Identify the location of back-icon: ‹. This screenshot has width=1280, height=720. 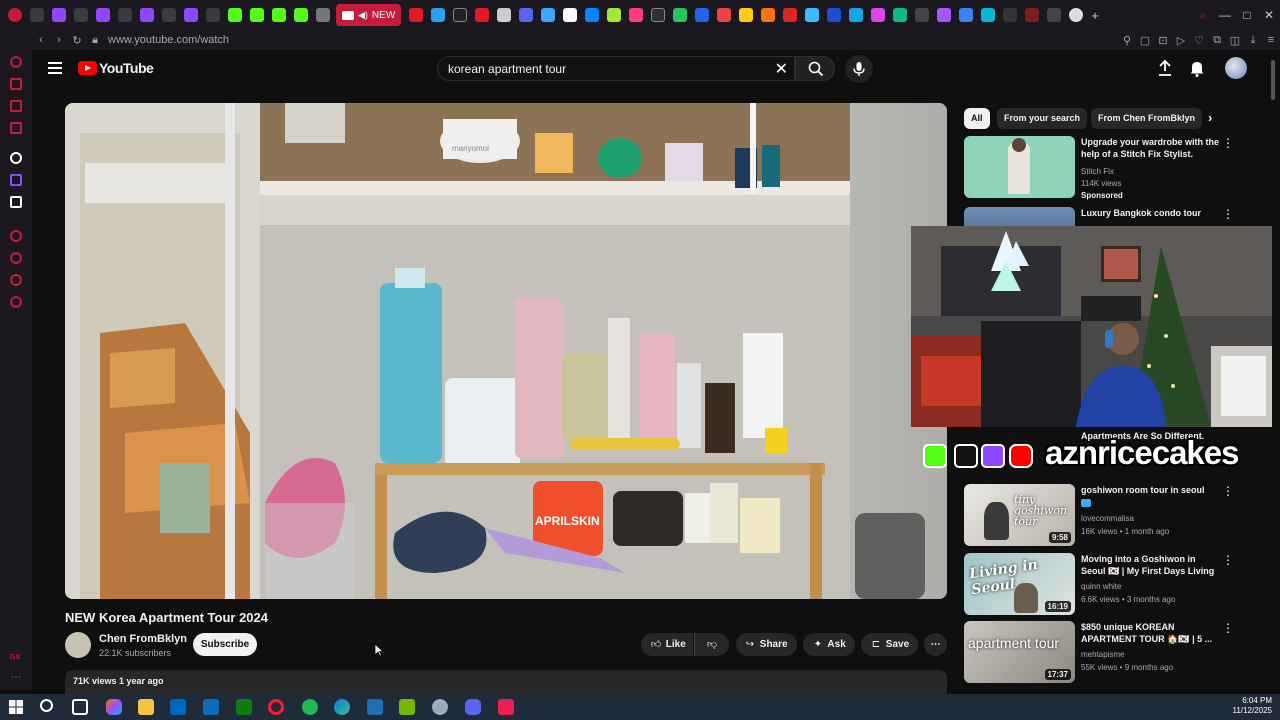
(41, 40).